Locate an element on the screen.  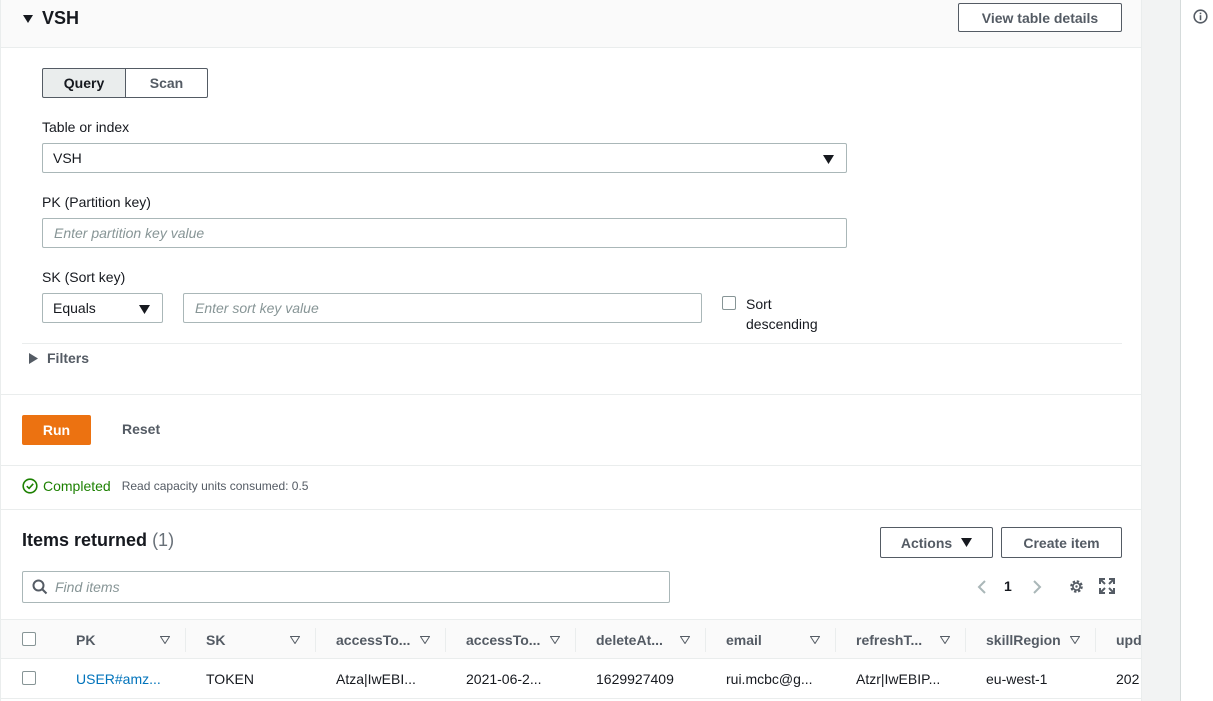
partition-key-input: Enter partition key value is located at coordinates (444, 233).